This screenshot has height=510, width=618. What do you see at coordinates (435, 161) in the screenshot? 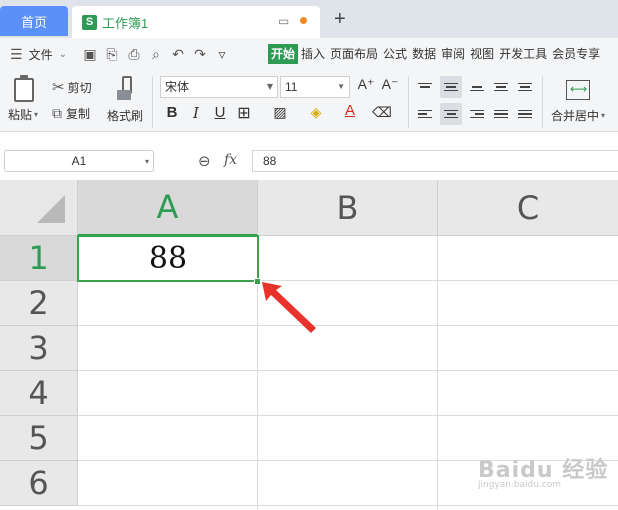
I see `formula-input: 88` at bounding box center [435, 161].